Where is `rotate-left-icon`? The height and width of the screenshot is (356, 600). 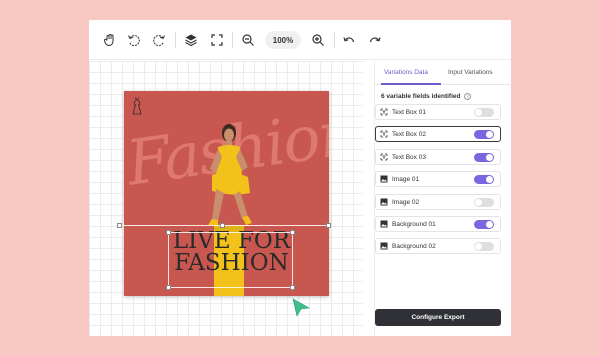
rotate-left-icon is located at coordinates (134, 40).